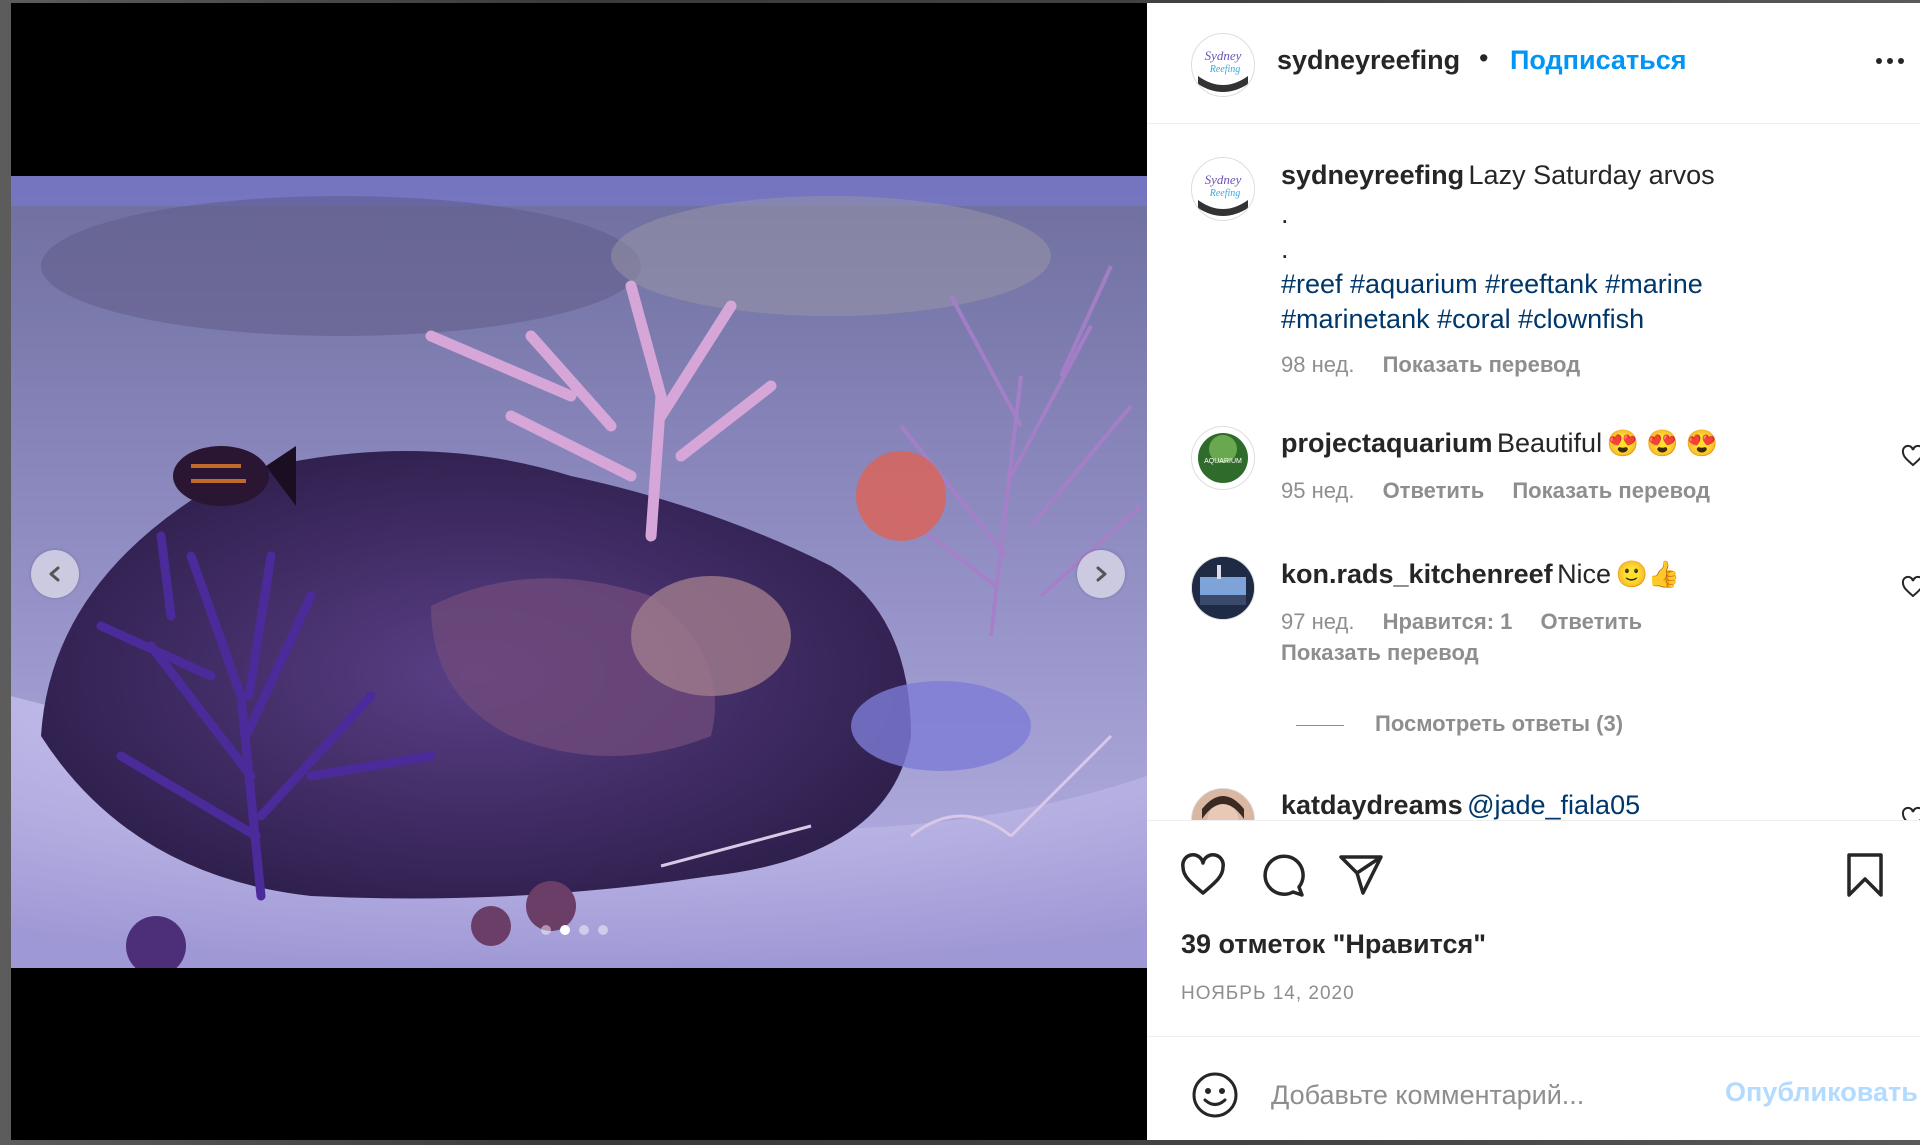 This screenshot has width=1920, height=1145. I want to click on caption-avatar: Sydney Reefing, so click(1223, 189).